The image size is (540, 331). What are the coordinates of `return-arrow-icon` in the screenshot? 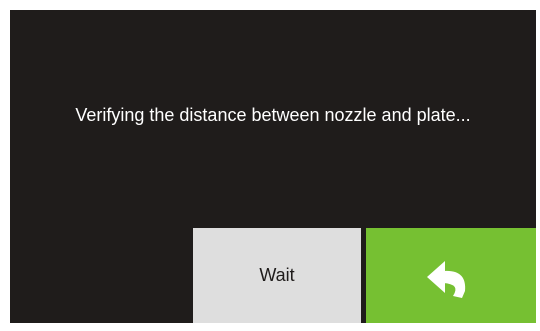 It's located at (451, 276).